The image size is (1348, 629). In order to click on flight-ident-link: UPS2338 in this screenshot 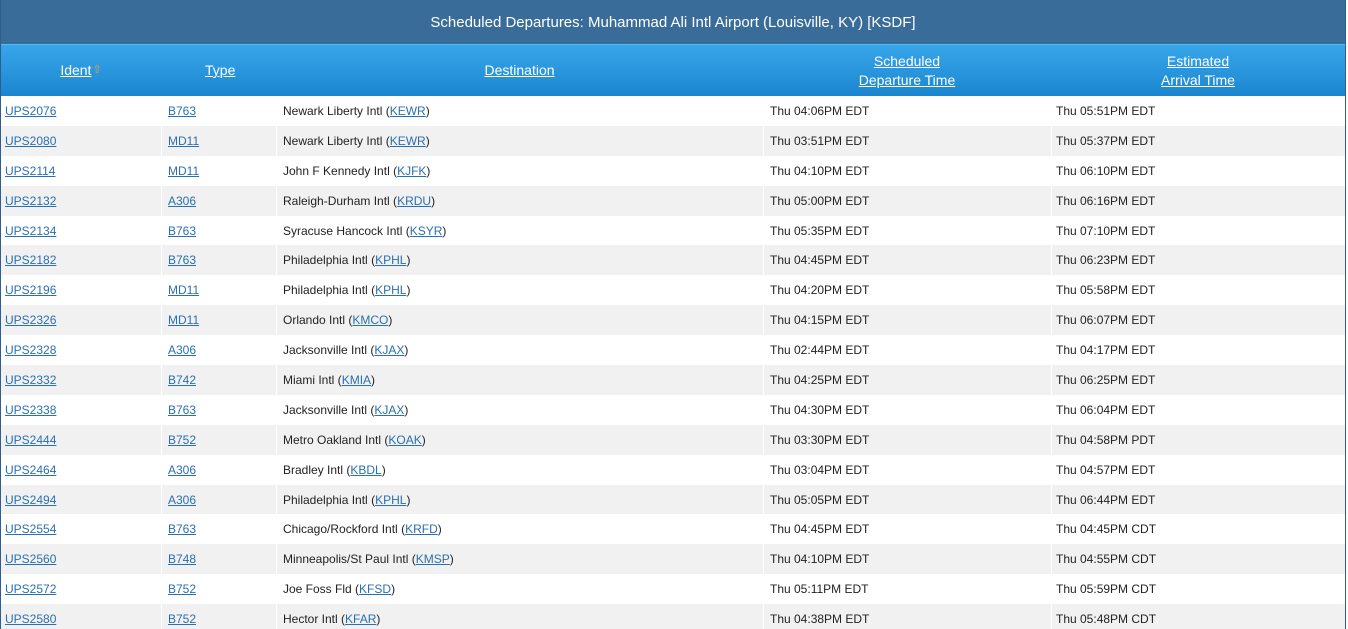, I will do `click(30, 410)`.